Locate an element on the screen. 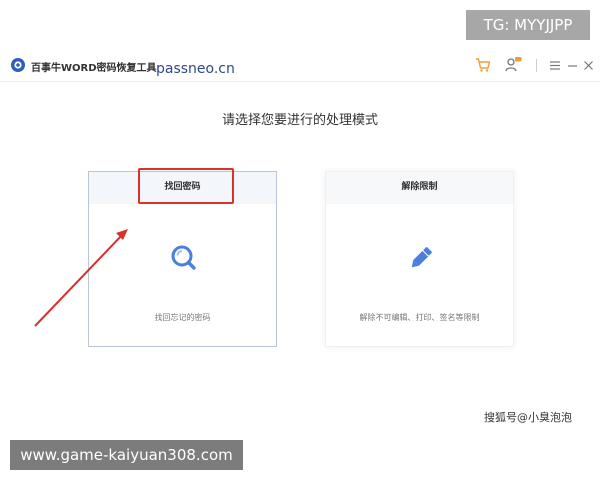 This screenshot has height=480, width=600. close-icon is located at coordinates (589, 65).